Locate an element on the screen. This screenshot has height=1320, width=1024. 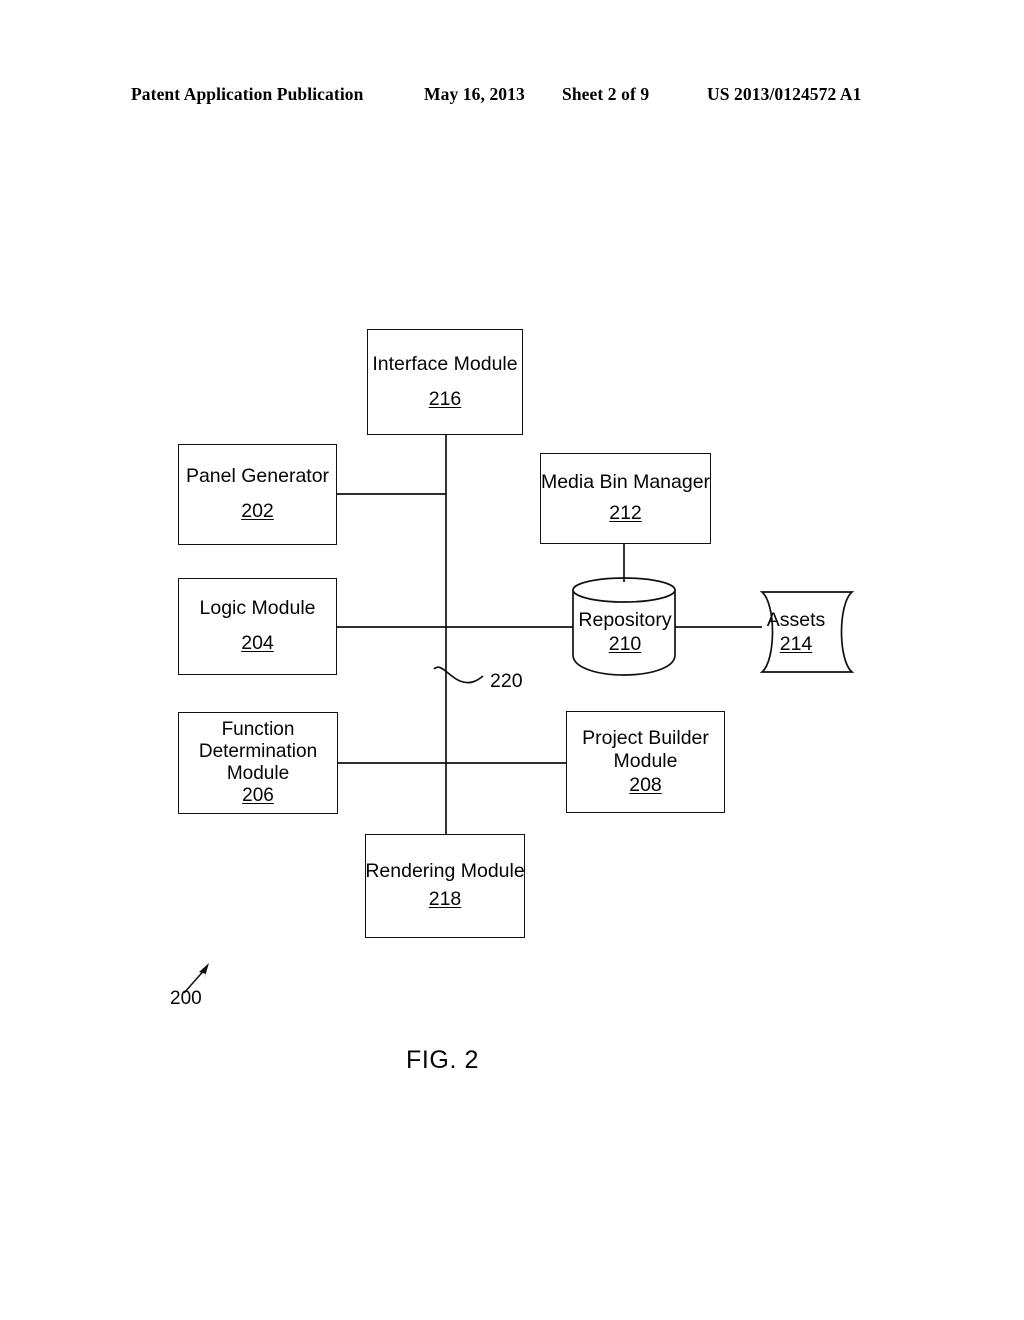
node-rendering-module: Rendering Module 218 is located at coordinates (445, 886).